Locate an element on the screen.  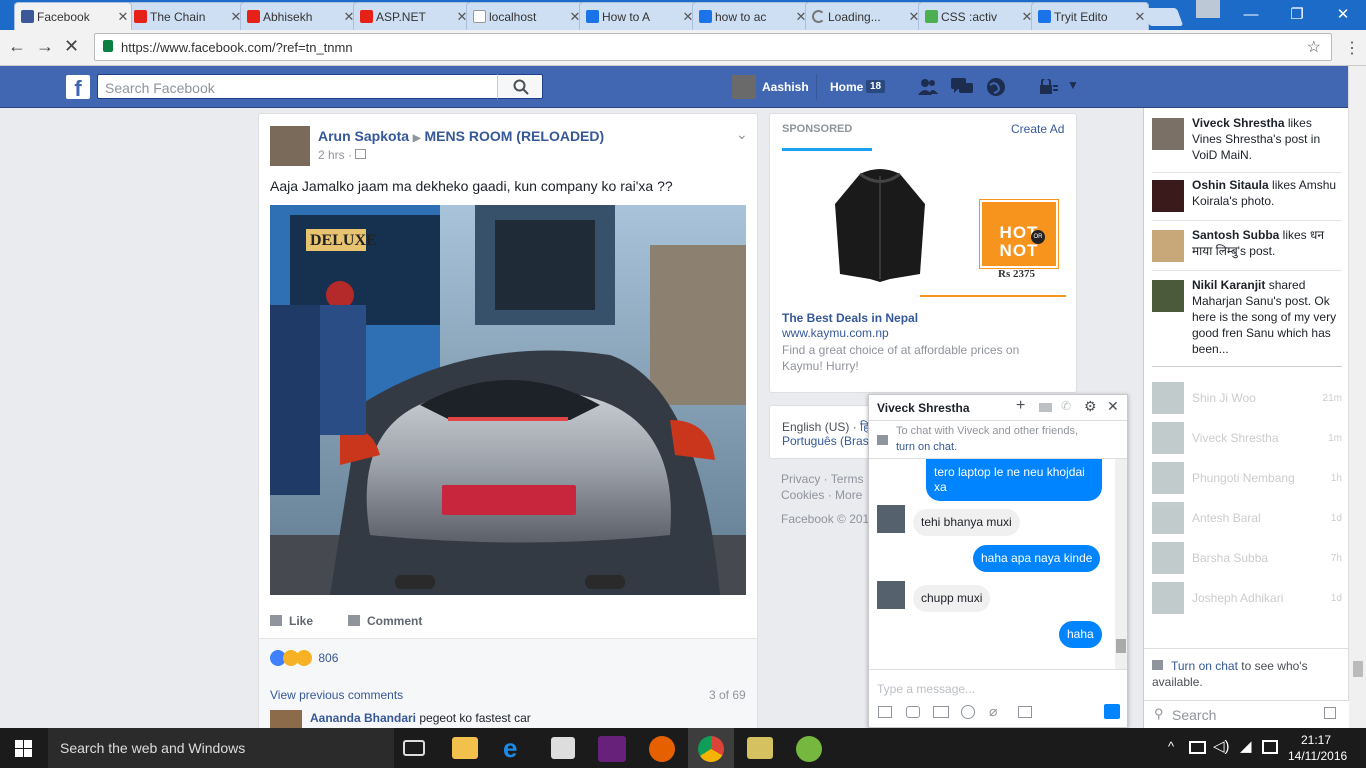
video-call-icon is located at coordinates (1045, 407).